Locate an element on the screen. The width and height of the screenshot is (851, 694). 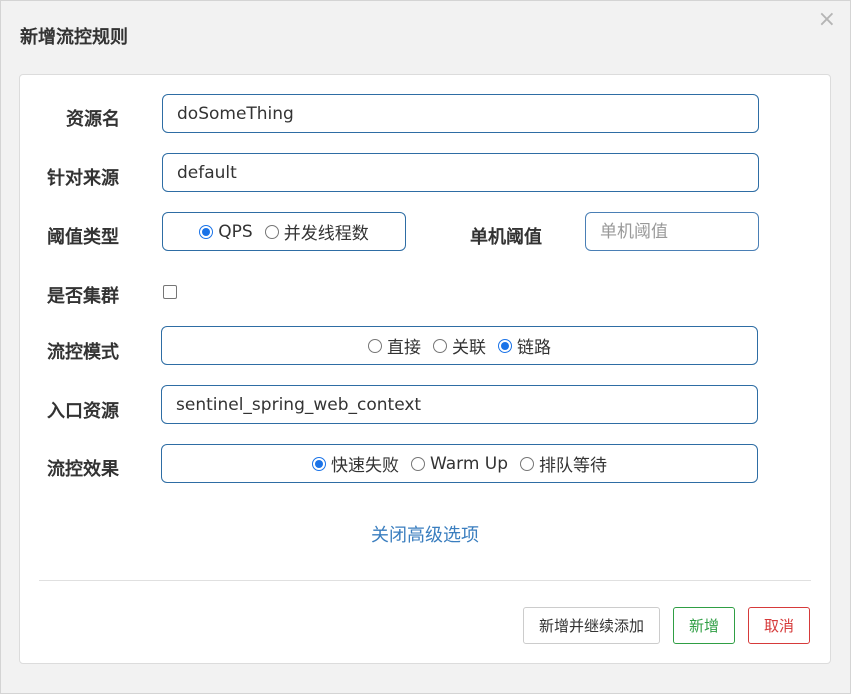
limit-app-input is located at coordinates (460, 172).